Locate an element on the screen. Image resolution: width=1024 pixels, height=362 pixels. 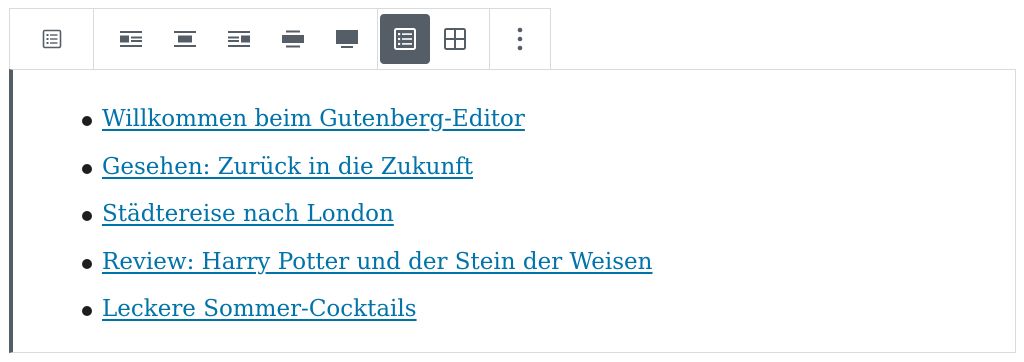
list-view-button is located at coordinates (405, 39).